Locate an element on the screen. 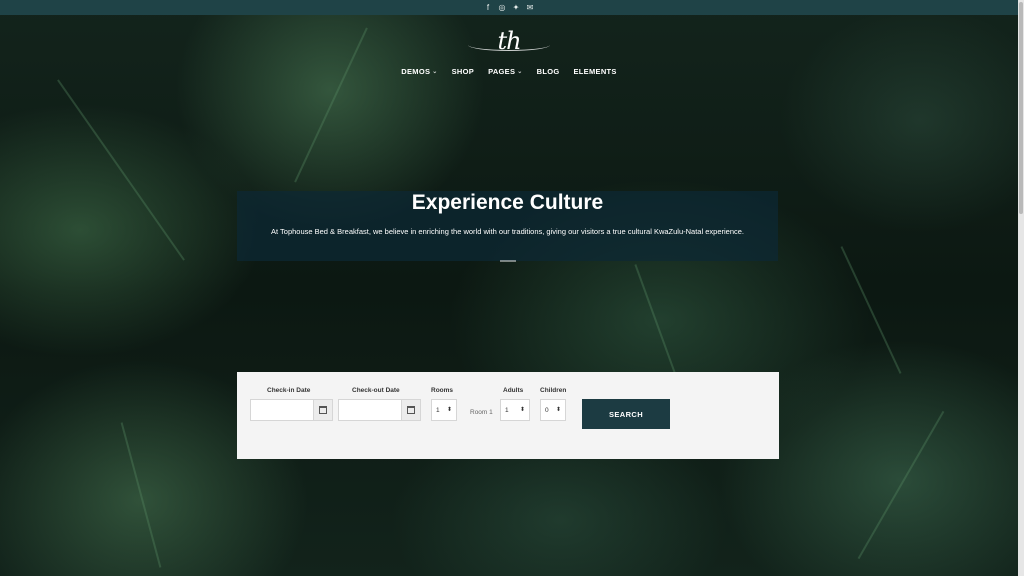 This screenshot has height=576, width=1024. rooms-select: 1 ⬍ is located at coordinates (444, 410).